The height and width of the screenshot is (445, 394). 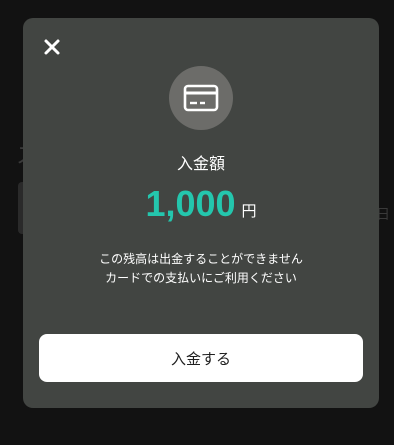 I want to click on balance-note: この残高は出金することができません カードでの支払いにご利用ください, so click(x=201, y=269).